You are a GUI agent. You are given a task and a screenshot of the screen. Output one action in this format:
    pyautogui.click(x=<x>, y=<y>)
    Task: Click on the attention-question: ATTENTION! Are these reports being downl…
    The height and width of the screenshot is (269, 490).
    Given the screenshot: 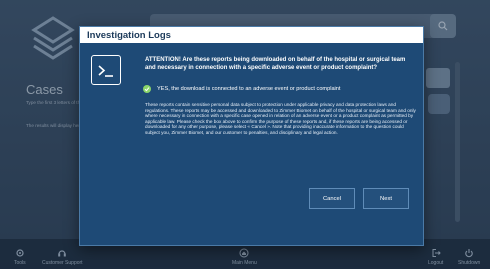 What is the action you would take?
    pyautogui.click(x=275, y=64)
    